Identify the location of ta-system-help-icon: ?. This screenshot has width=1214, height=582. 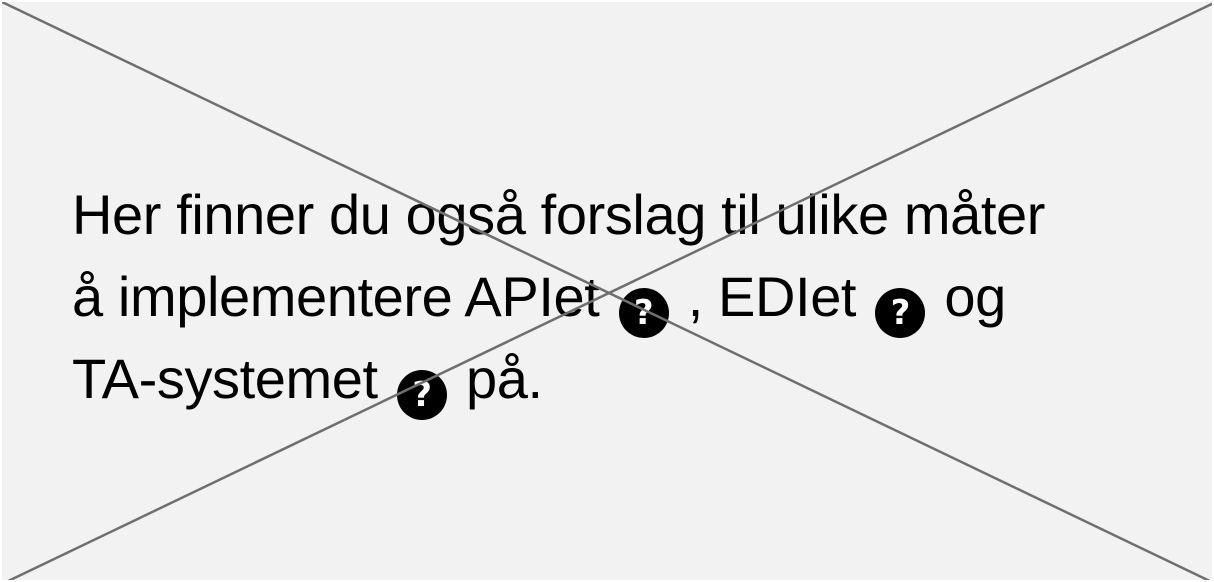
(421, 395).